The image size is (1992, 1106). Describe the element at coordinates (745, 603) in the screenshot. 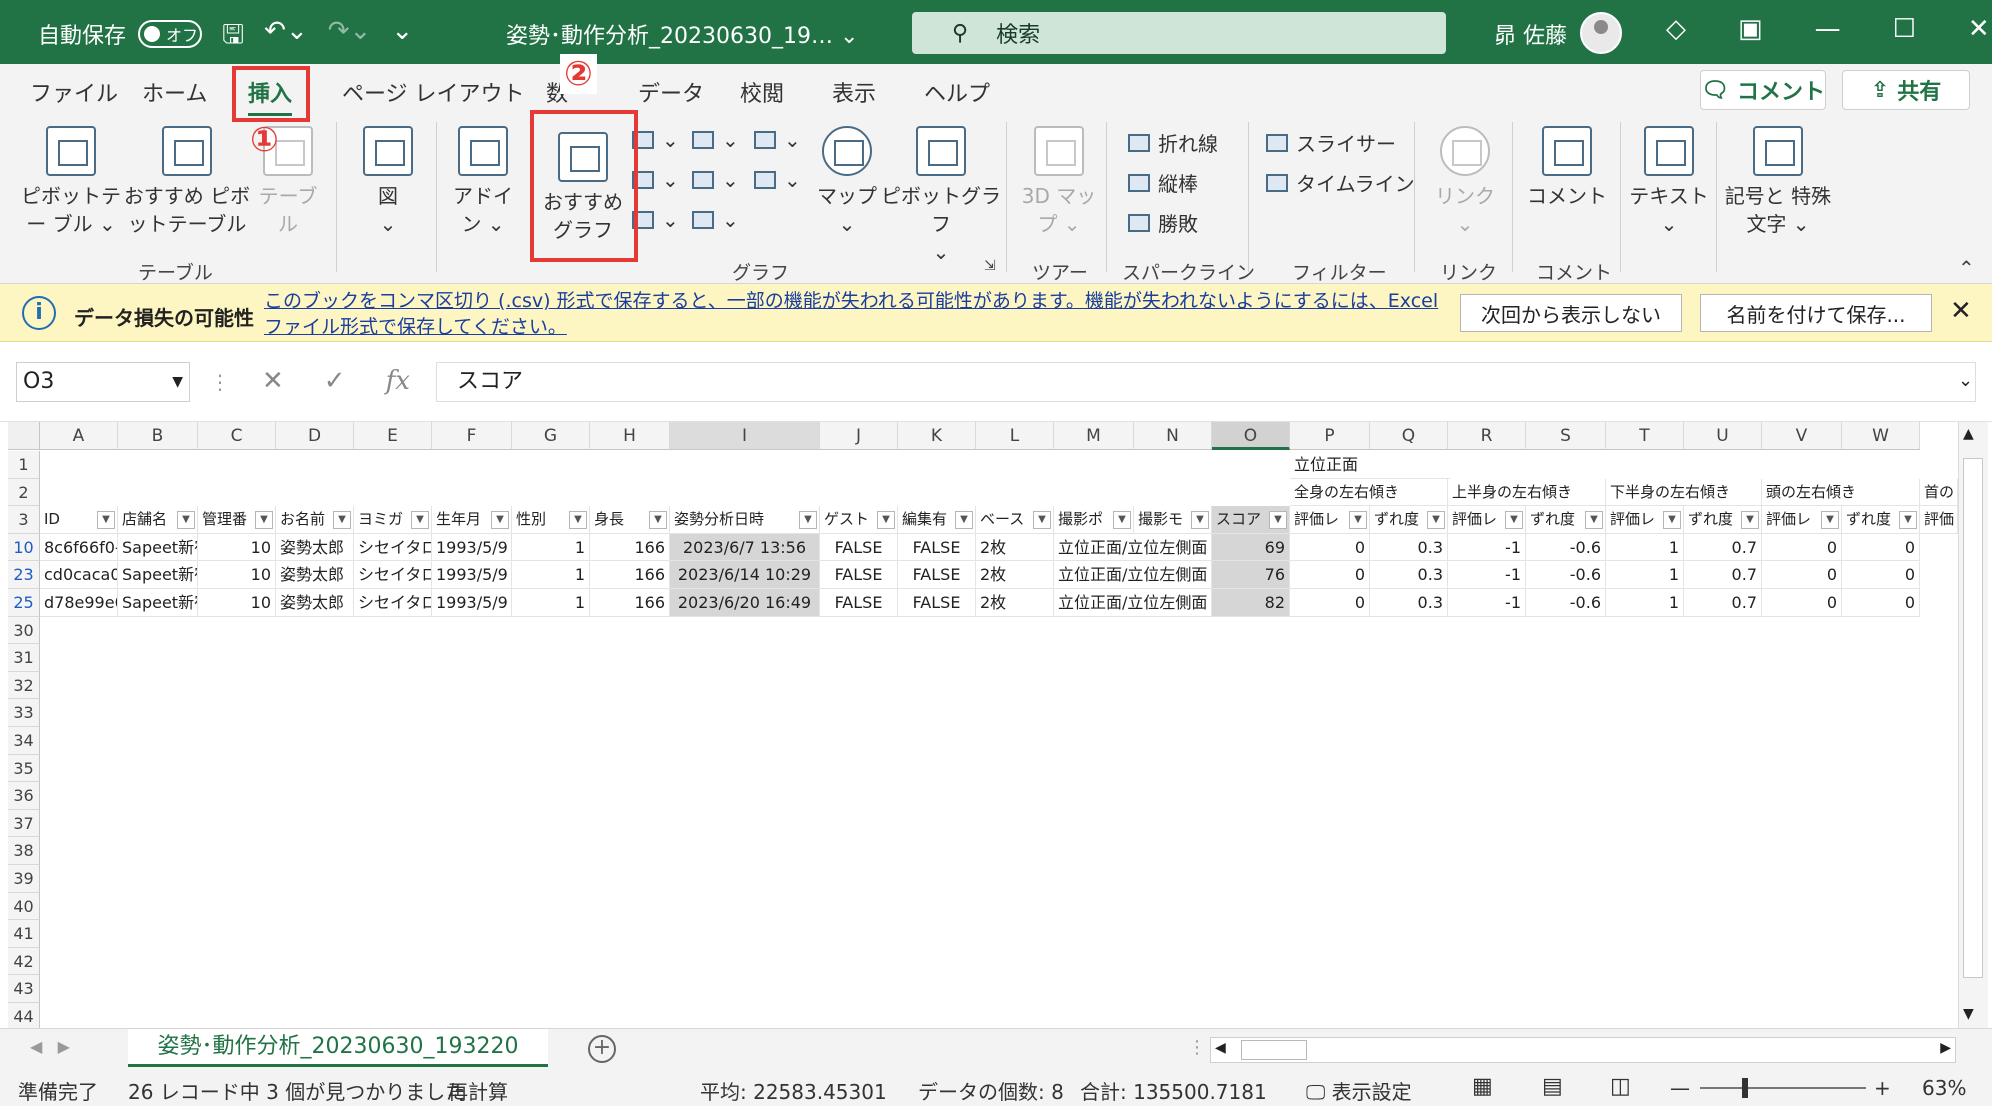

I see `table-cell: 2023/6/20 16:49` at that location.